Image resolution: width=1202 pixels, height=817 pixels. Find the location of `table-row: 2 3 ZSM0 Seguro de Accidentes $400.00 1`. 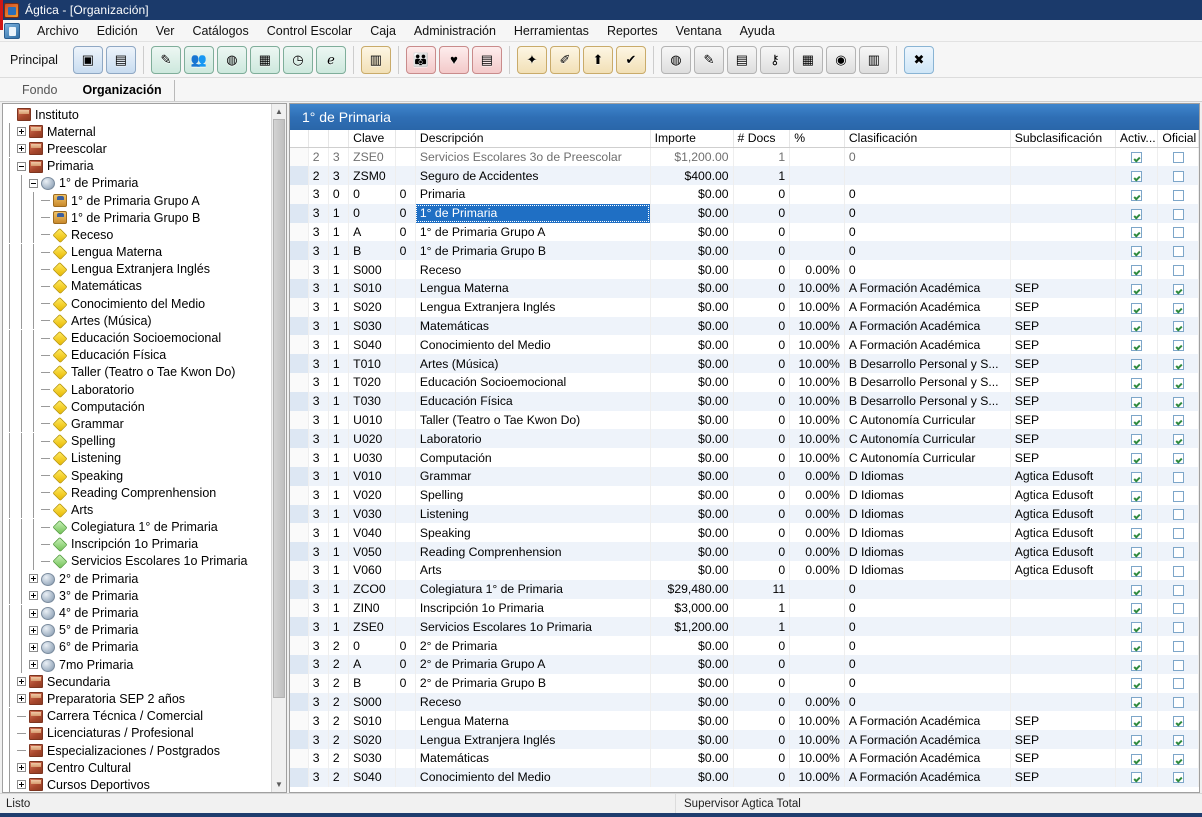

table-row: 2 3 ZSM0 Seguro de Accidentes $400.00 1 is located at coordinates (744, 176).